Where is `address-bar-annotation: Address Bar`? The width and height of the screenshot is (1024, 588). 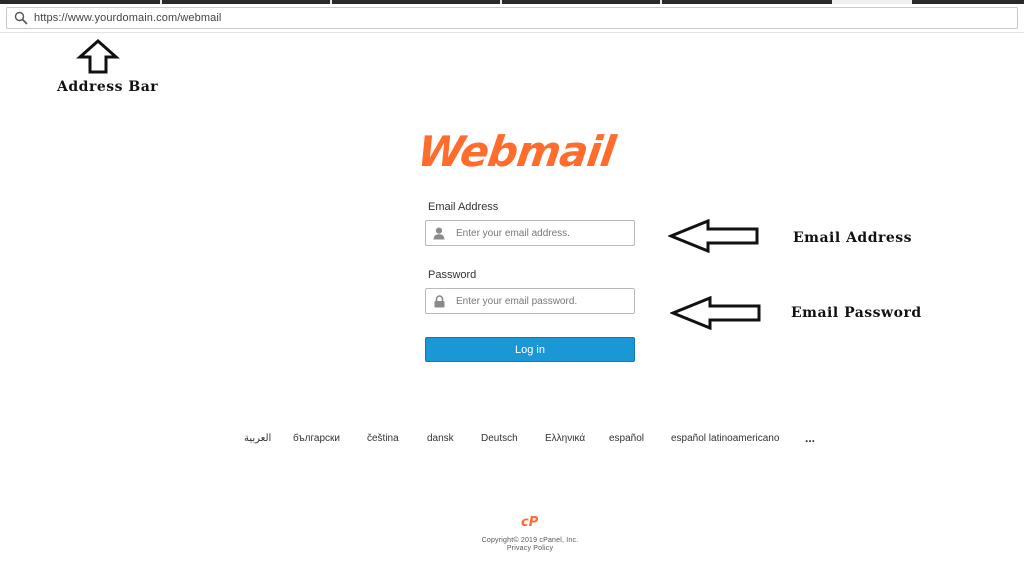
address-bar-annotation: Address Bar is located at coordinates (108, 87).